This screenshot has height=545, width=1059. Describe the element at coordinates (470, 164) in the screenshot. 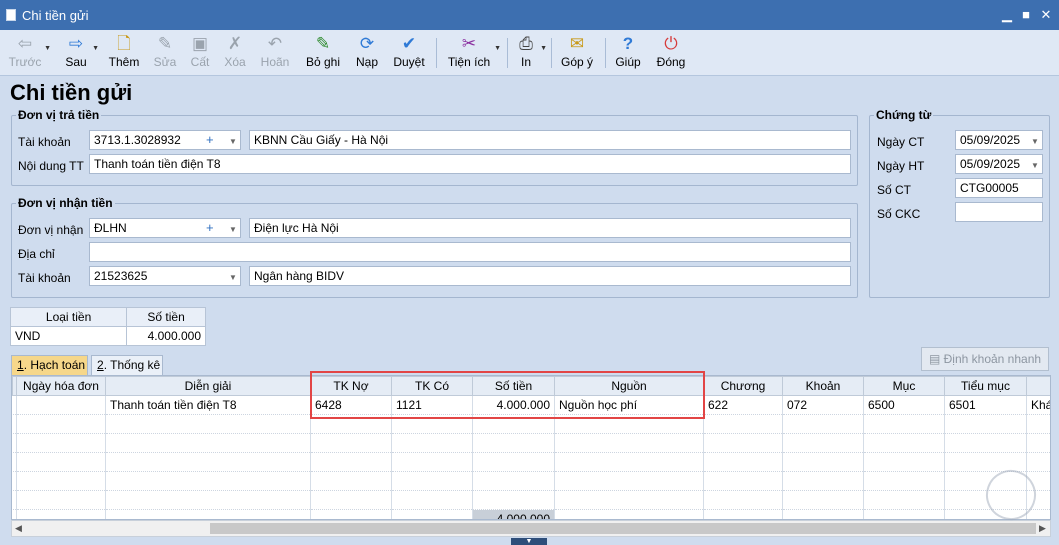

I see `payment-content-input: Thanh toán tiền điện T8` at that location.